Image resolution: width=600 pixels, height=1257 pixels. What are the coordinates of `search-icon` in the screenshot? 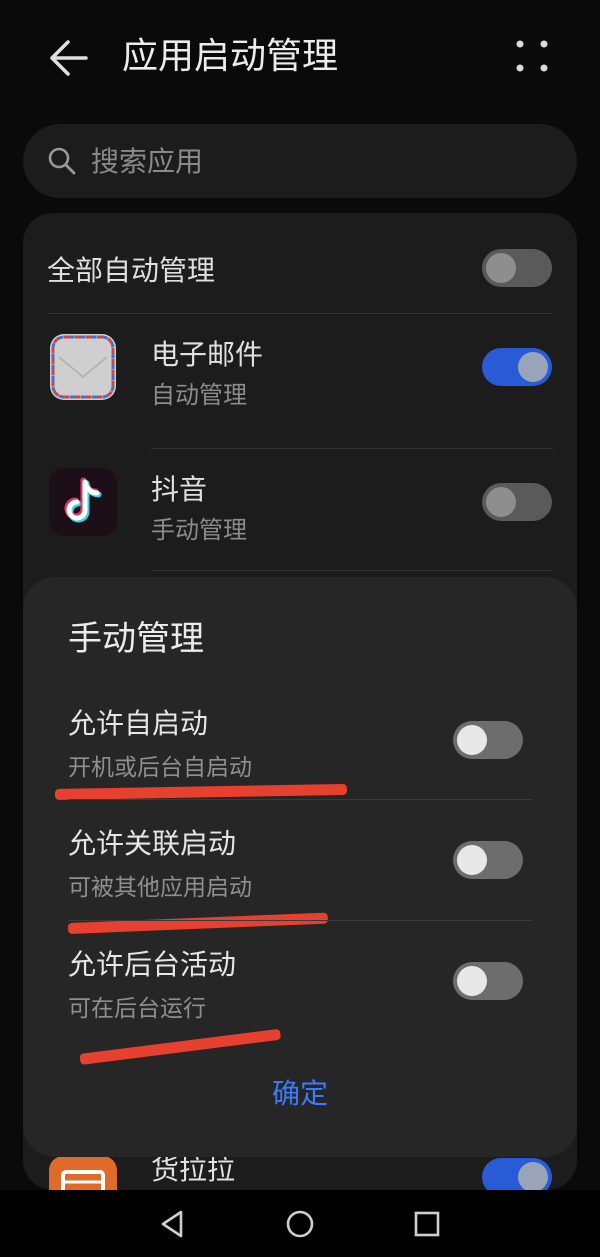 It's located at (62, 161).